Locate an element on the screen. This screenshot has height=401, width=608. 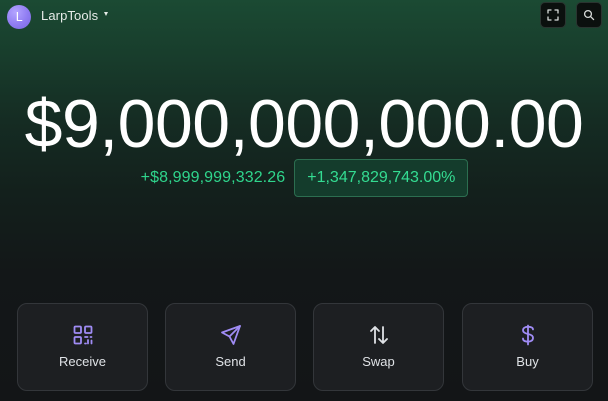
dollar-icon is located at coordinates (527, 335).